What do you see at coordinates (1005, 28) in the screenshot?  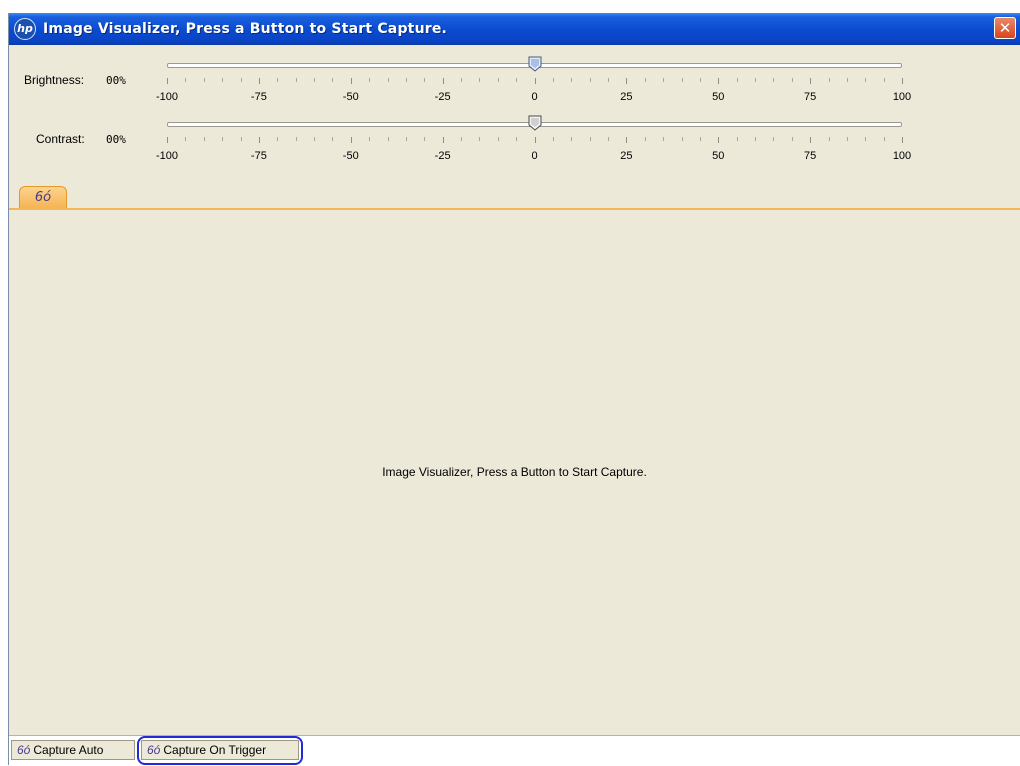 I see `close-button: ✕` at bounding box center [1005, 28].